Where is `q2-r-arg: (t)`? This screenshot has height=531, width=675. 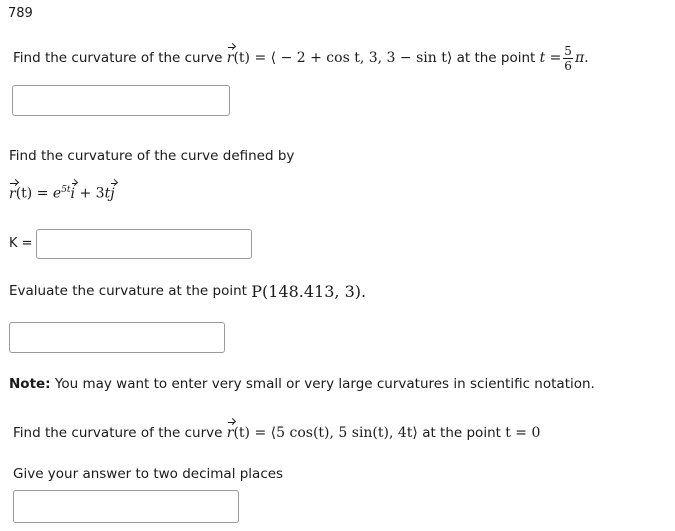 q2-r-arg: (t) is located at coordinates (24, 193).